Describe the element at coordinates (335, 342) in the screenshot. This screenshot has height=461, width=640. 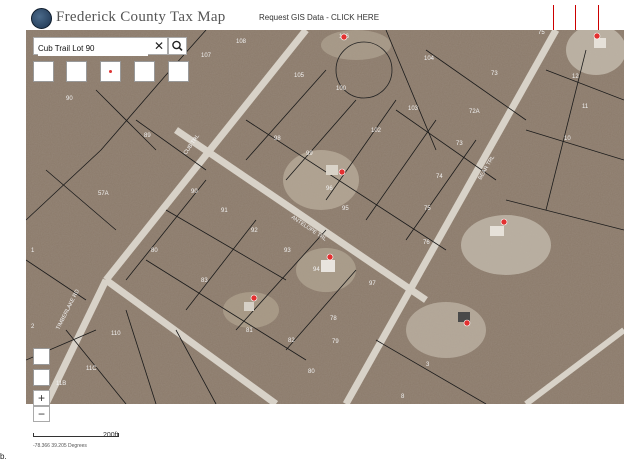
I see `svg-text: 79` at that location.